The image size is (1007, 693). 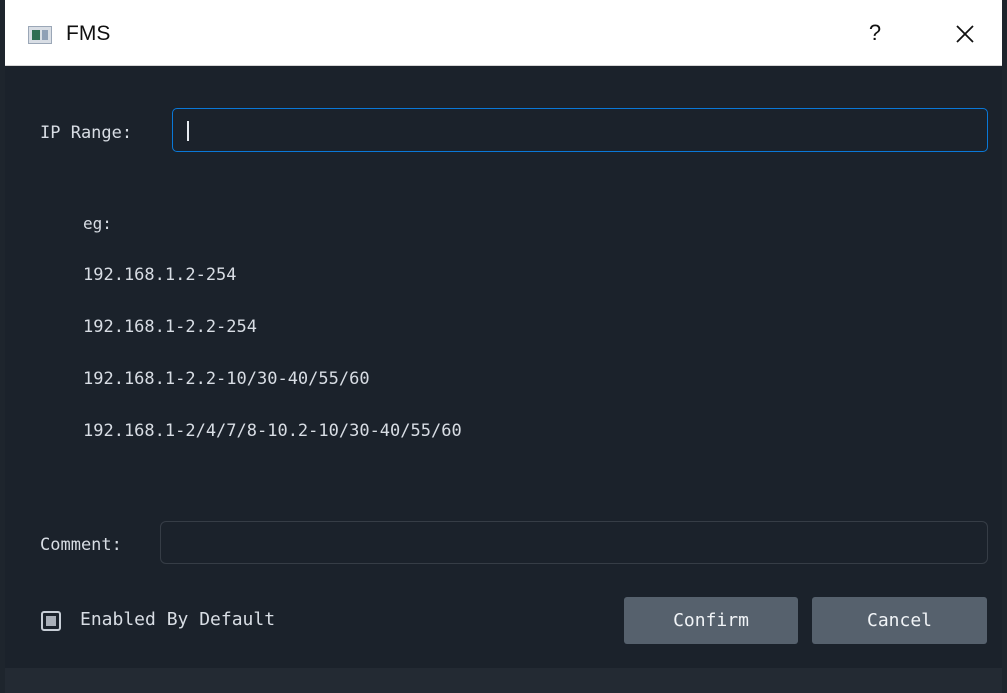 I want to click on close-icon, so click(x=965, y=34).